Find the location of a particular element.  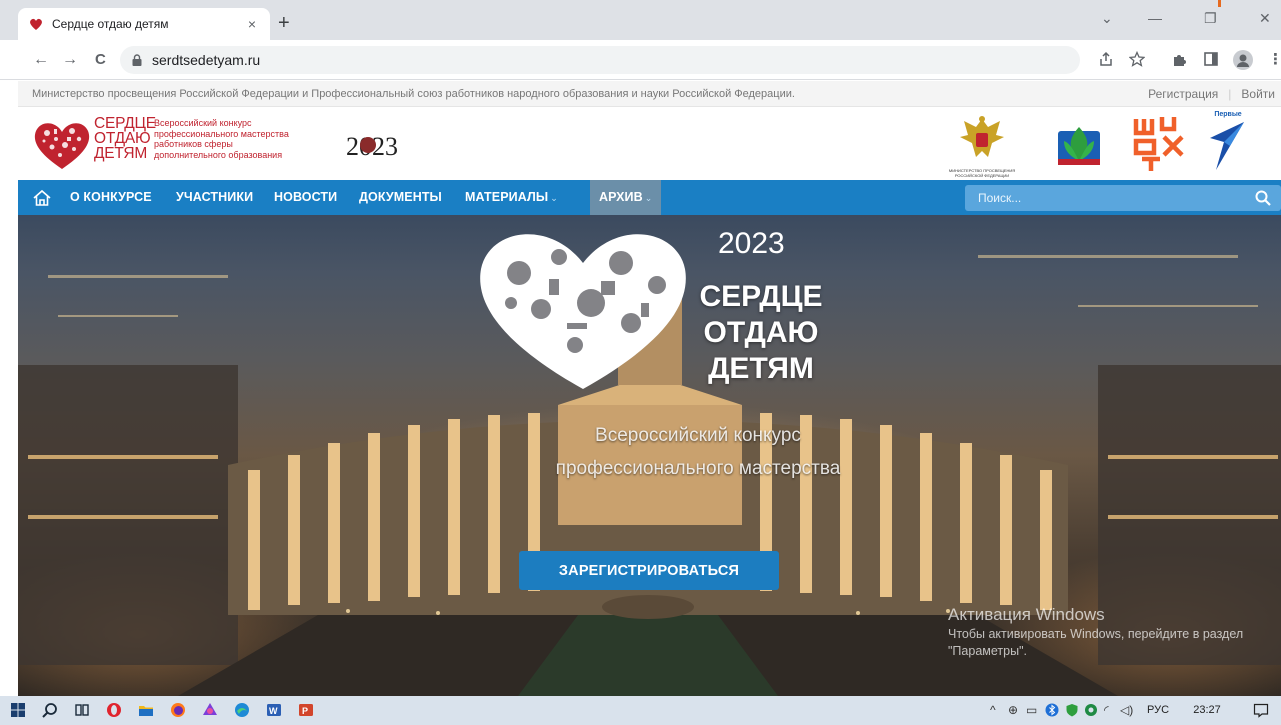

forward-icon: → is located at coordinates (70, 60).